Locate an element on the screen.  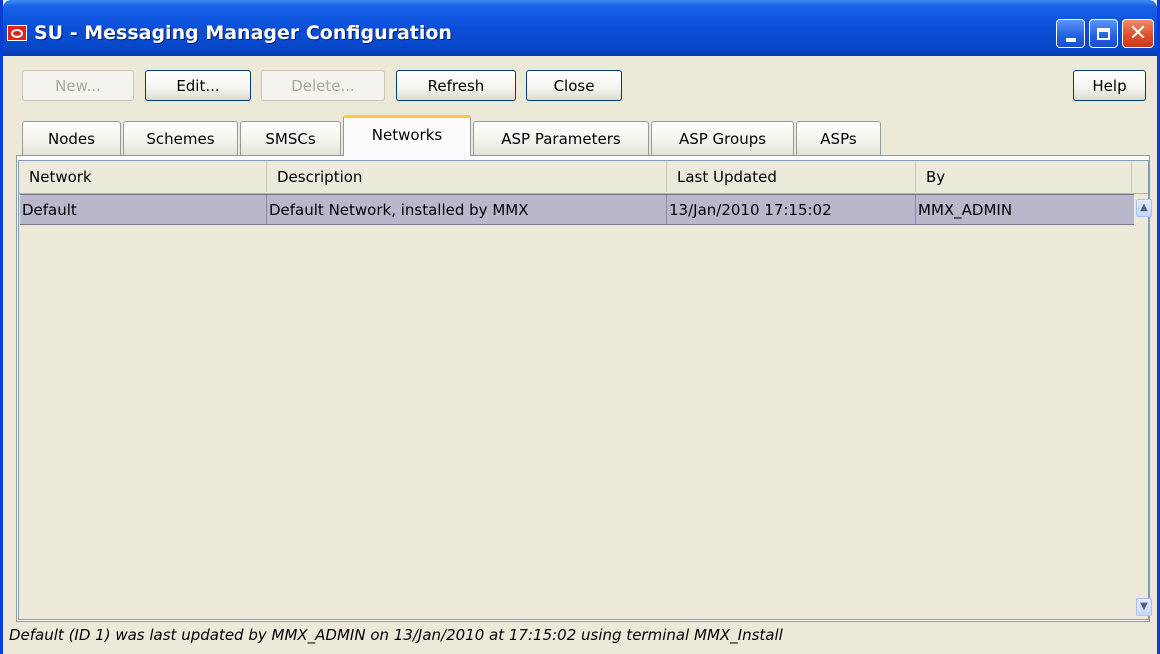
cell-network: Default is located at coordinates (143, 209).